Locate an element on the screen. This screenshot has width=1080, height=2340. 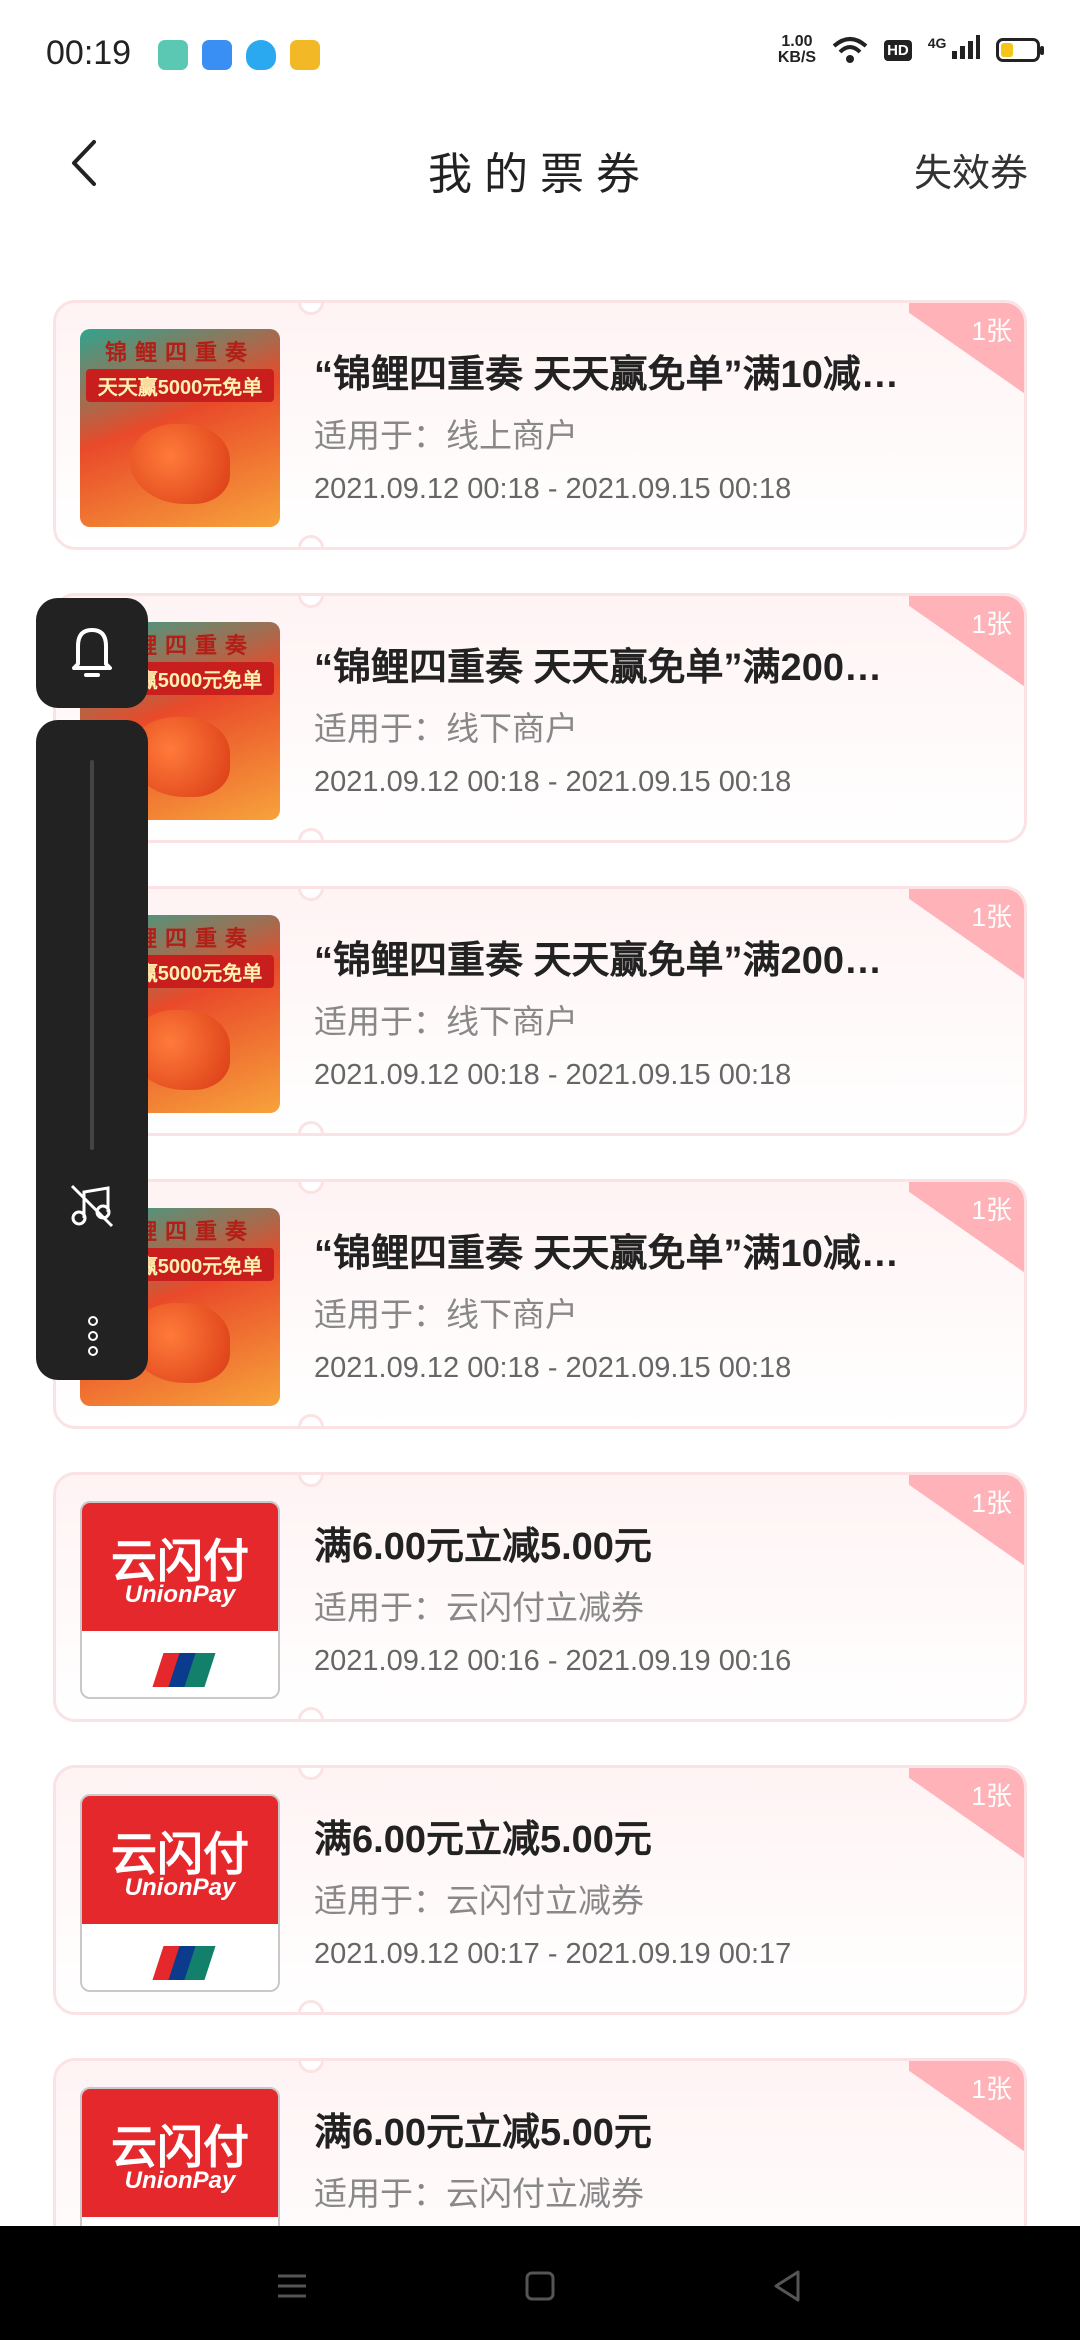
koi-fish-icon is located at coordinates (180, 464).